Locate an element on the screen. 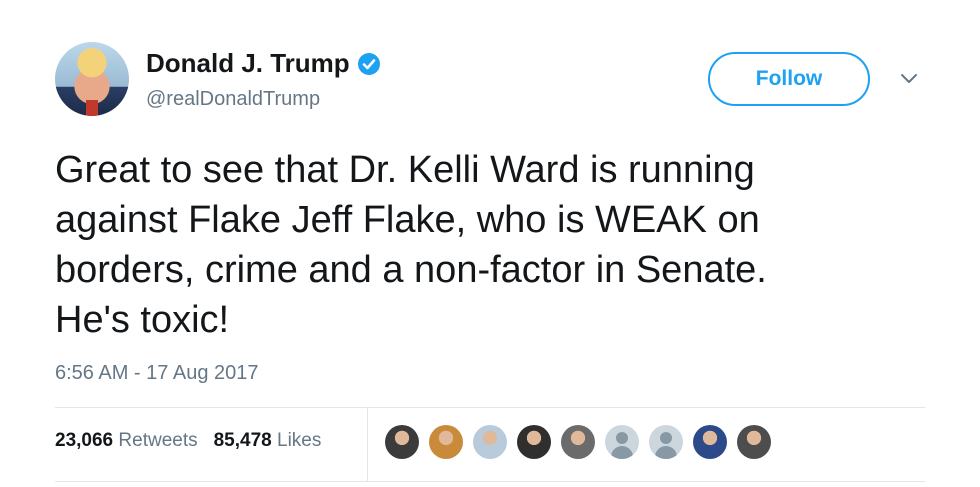 This screenshot has width=980, height=487. name-row: Donald J. Trump is located at coordinates (263, 63).